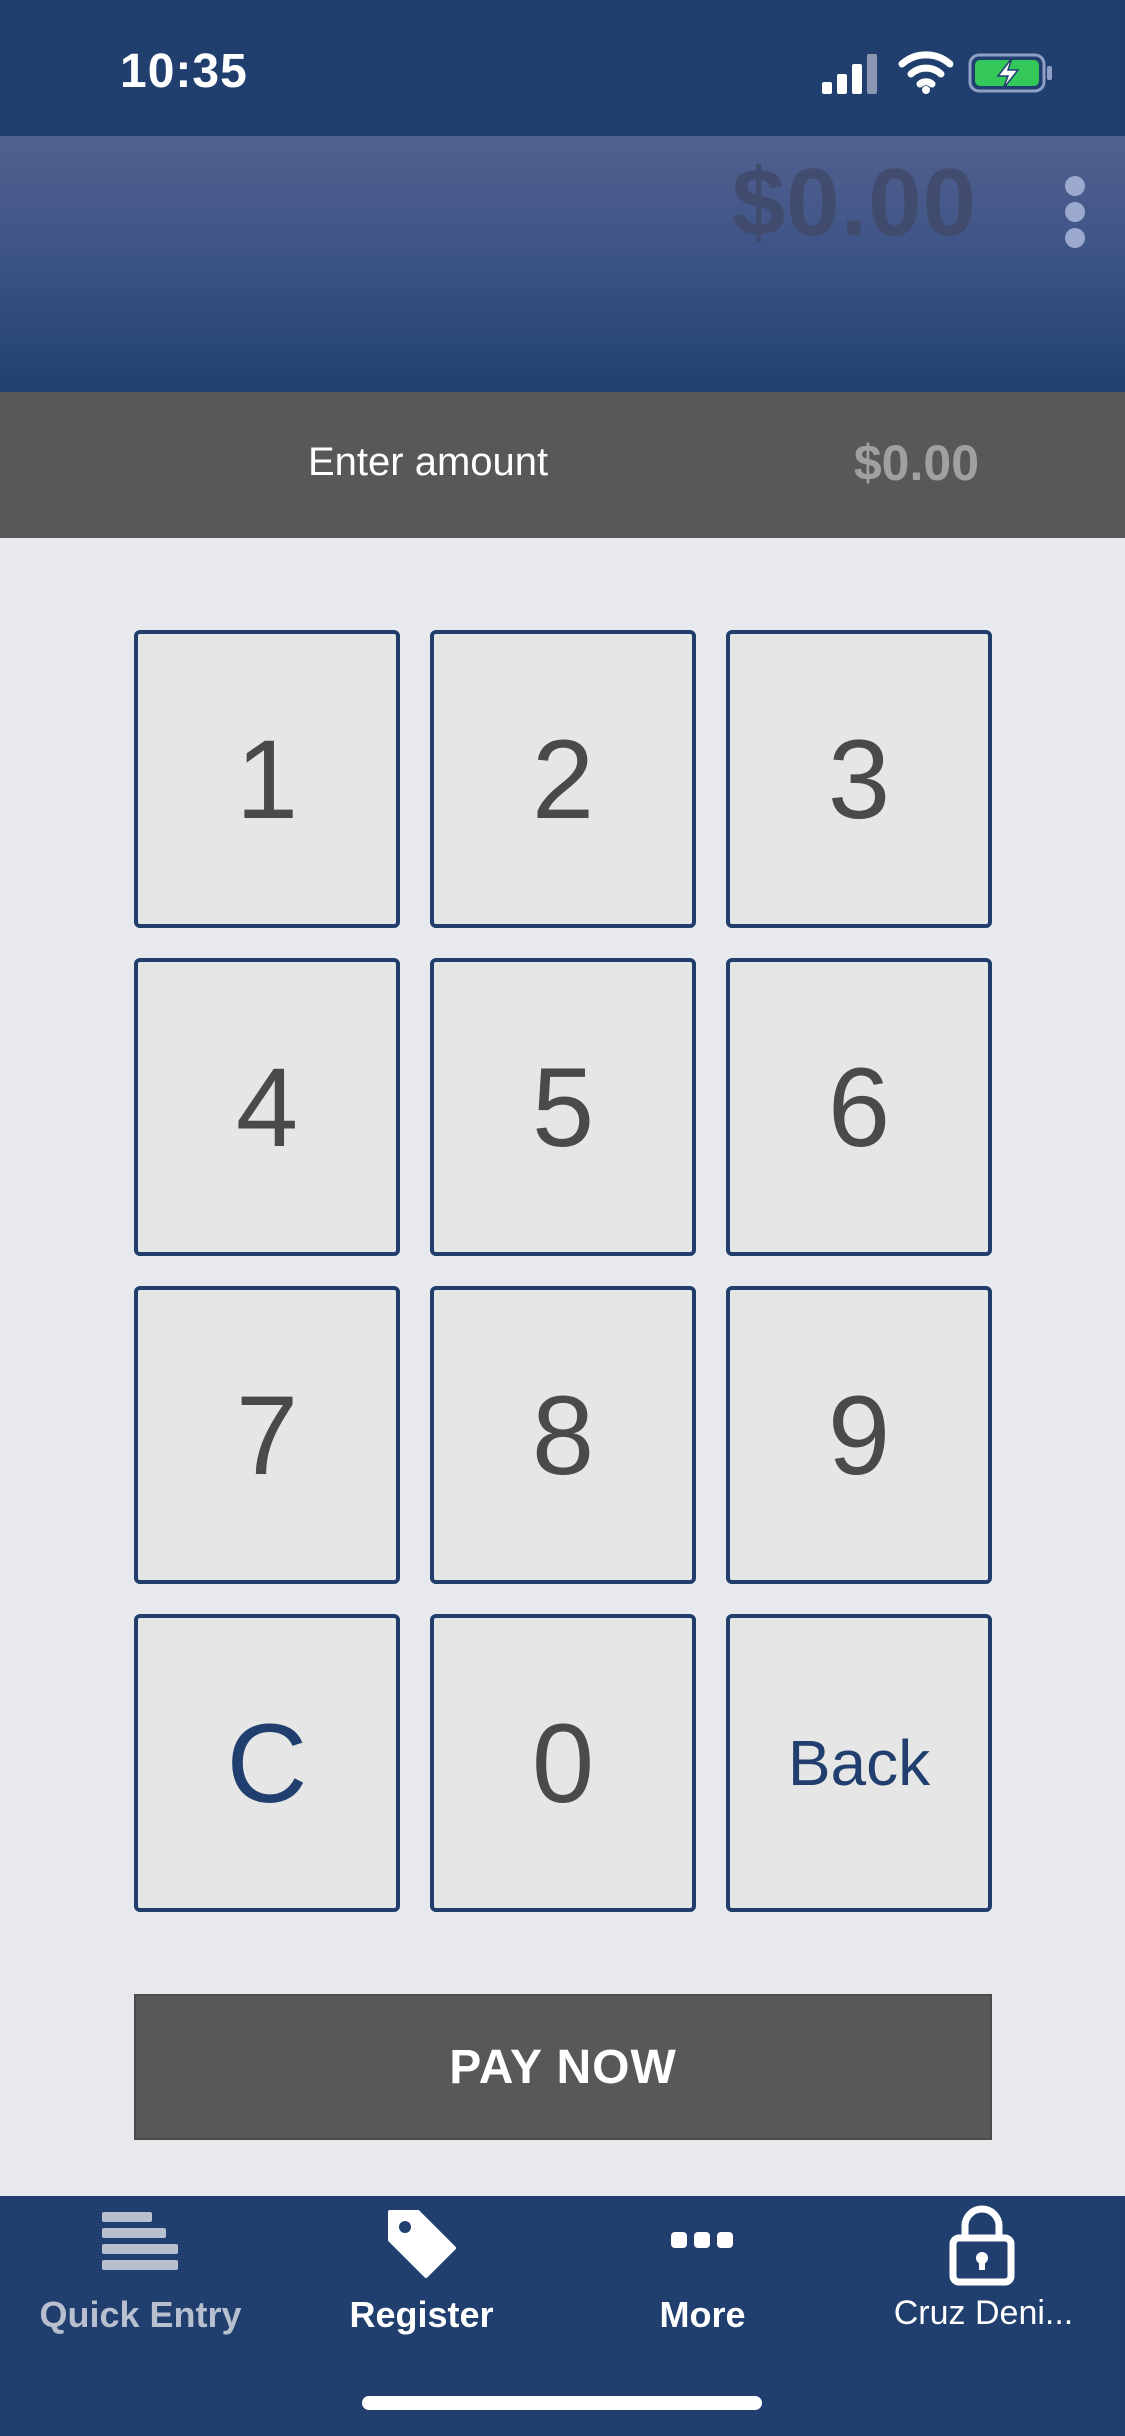 Image resolution: width=1125 pixels, height=2436 pixels. Describe the element at coordinates (982, 2245) in the screenshot. I see `lock-icon` at that location.